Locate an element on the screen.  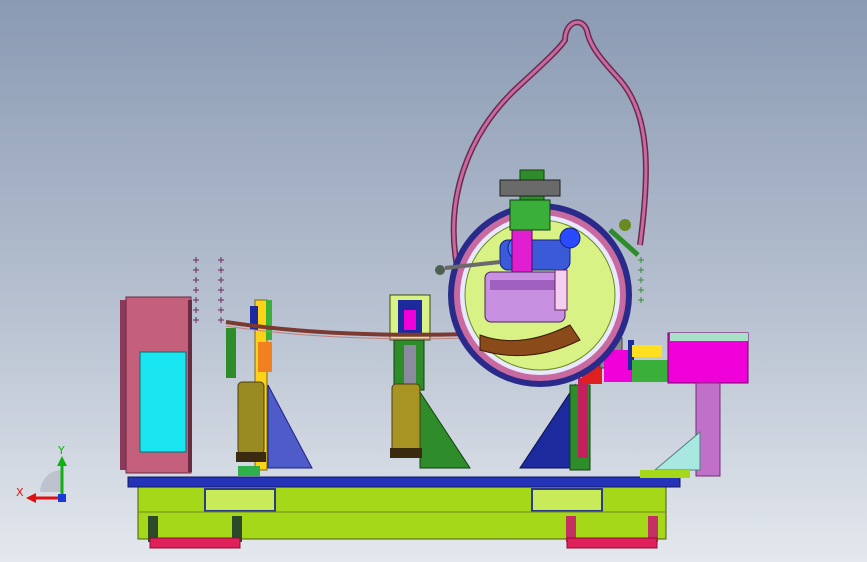
axis-triad: Y X is located at coordinates (41, 473).